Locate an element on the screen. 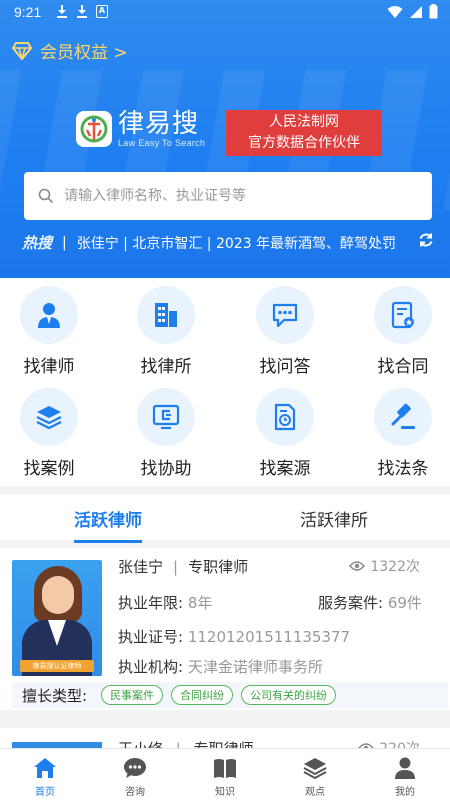 This screenshot has width=450, height=800. service-find-qa: 找问答 is located at coordinates (285, 331).